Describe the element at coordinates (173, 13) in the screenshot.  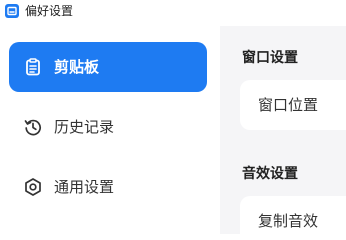
I see `title-bar: 偏好设置` at that location.